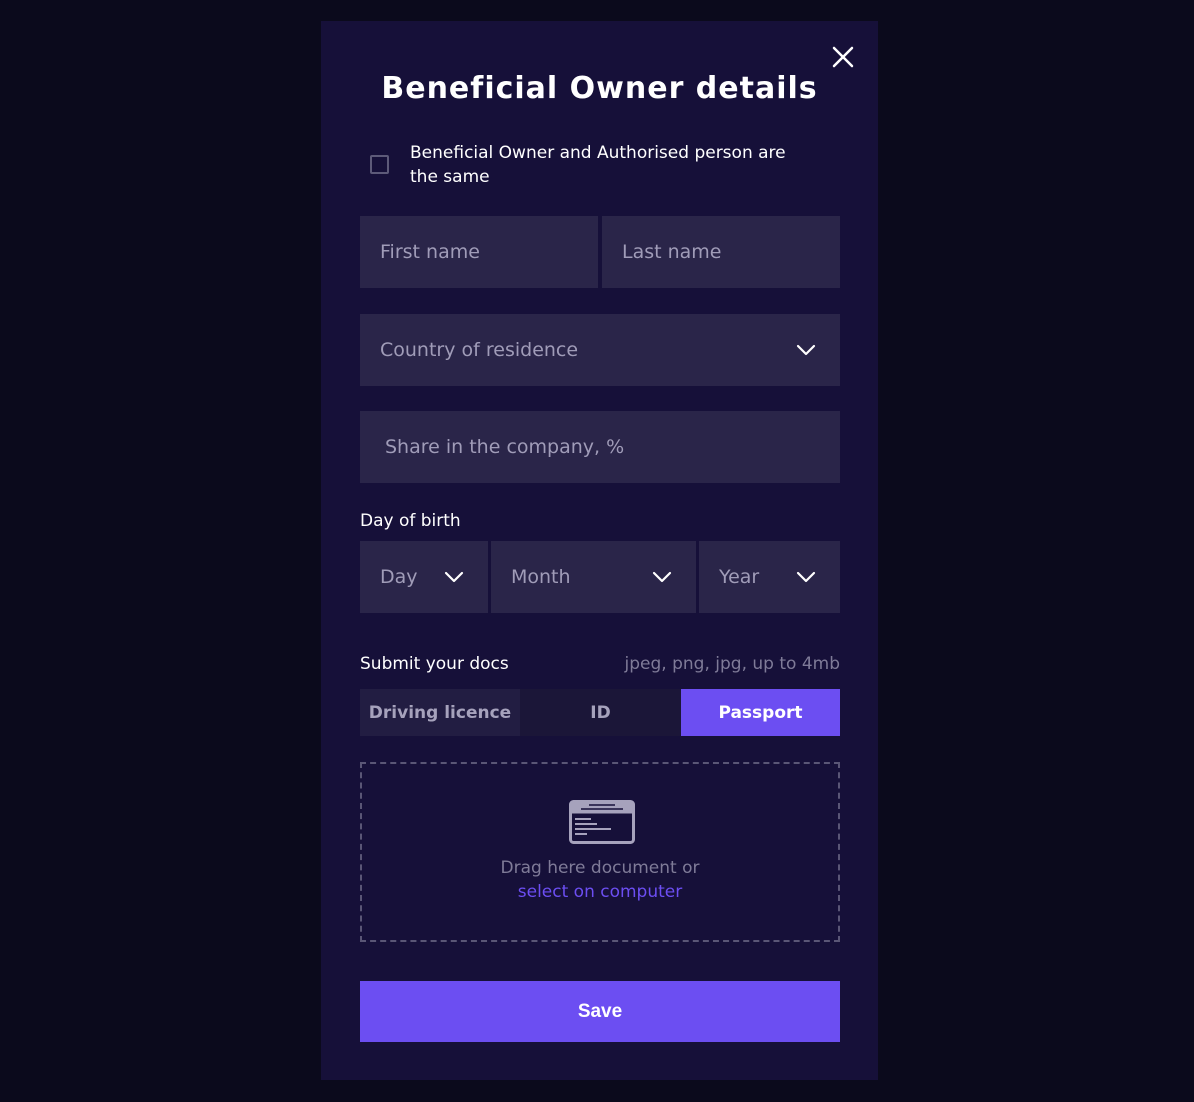 Image resolution: width=1194 pixels, height=1102 pixels. What do you see at coordinates (440, 712) in the screenshot?
I see `tab-driving-licence: Driving licence` at bounding box center [440, 712].